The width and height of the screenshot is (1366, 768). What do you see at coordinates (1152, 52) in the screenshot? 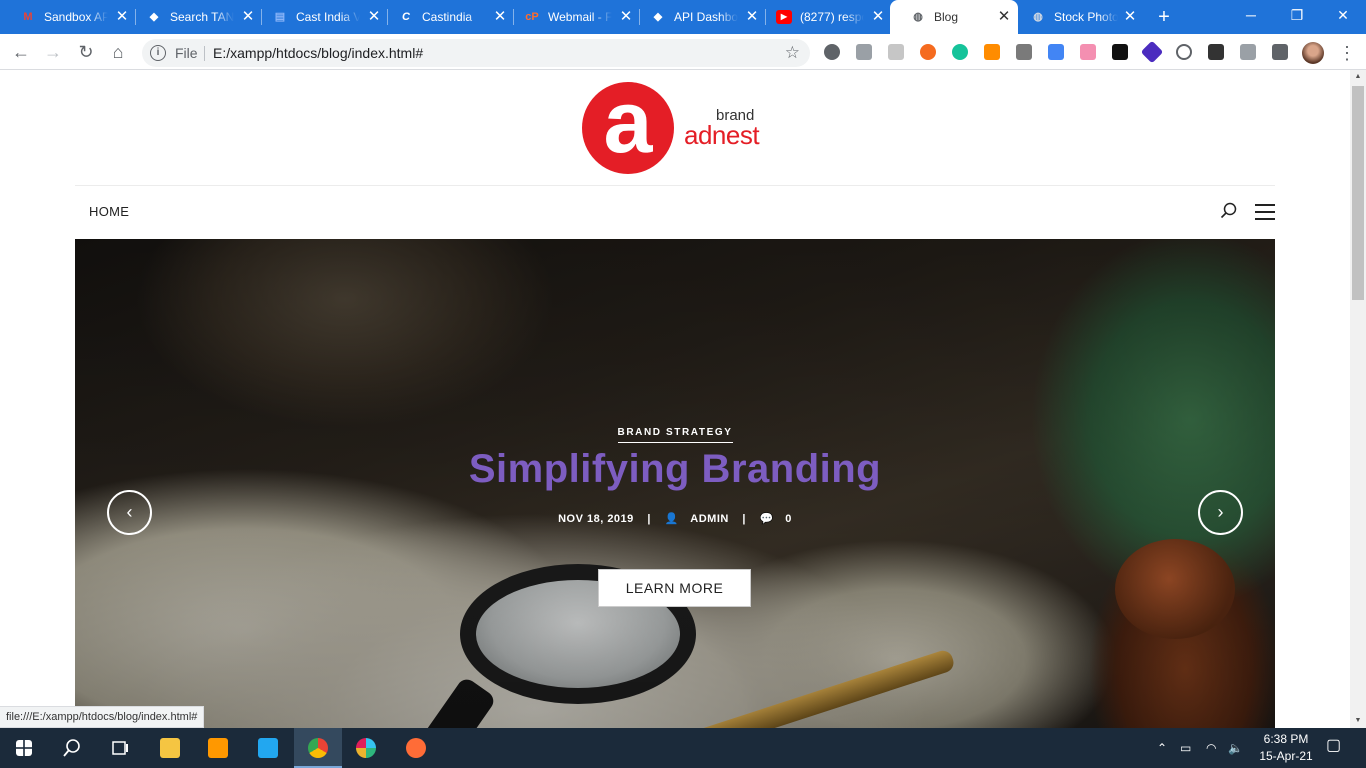
I see `extension-diamond-icon` at bounding box center [1152, 52].